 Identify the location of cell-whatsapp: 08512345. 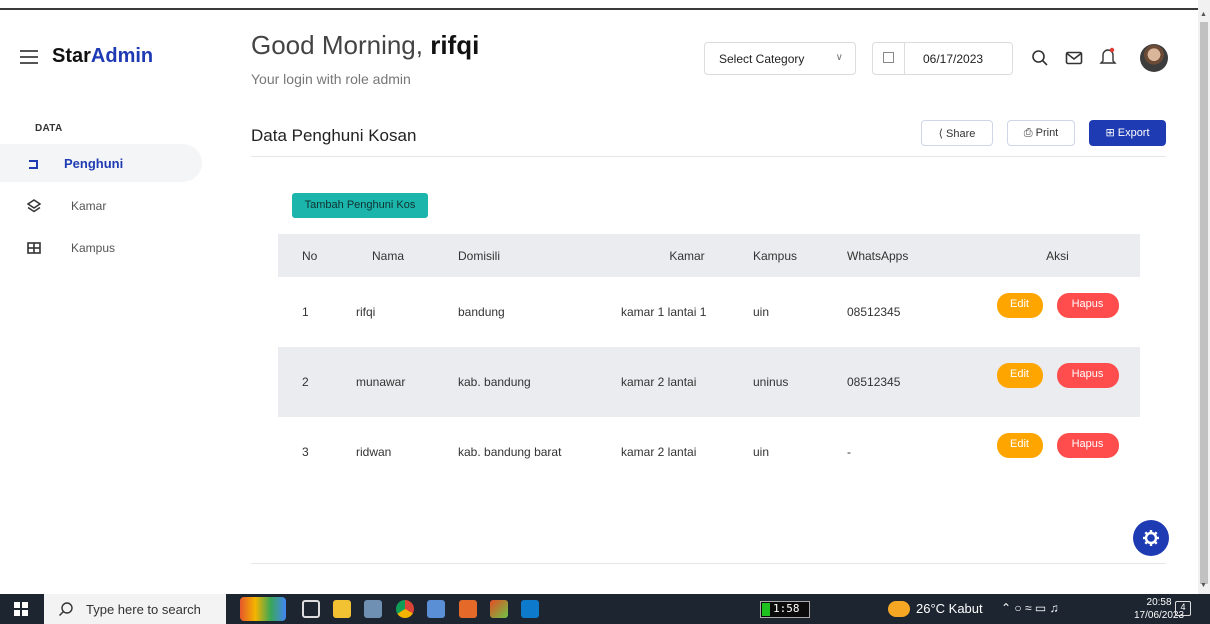
(874, 312).